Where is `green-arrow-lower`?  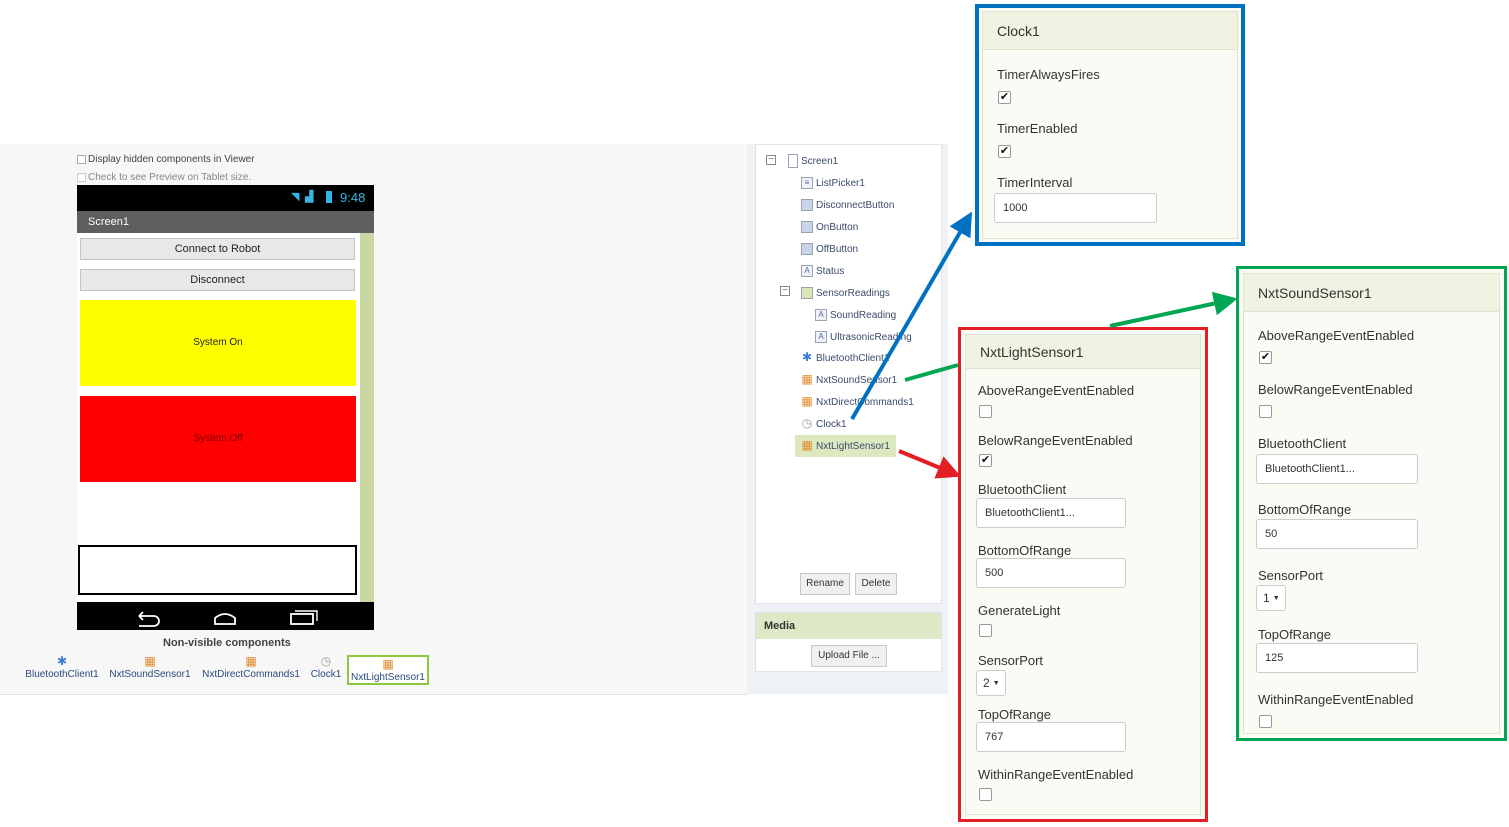
green-arrow-lower is located at coordinates (931, 372).